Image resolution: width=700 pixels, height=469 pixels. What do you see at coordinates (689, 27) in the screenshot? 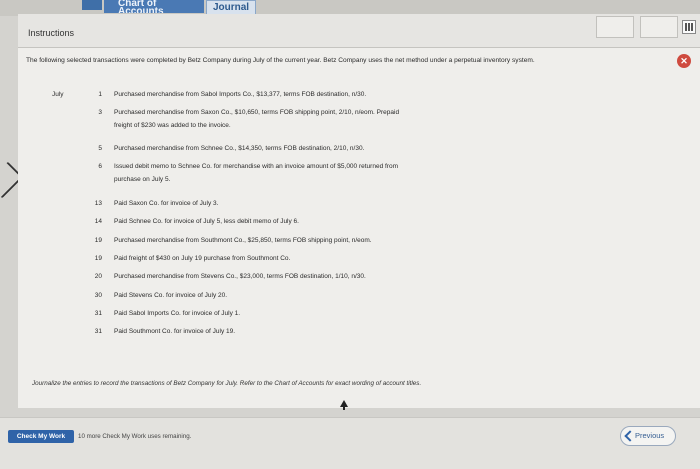
I see `grid-icon` at bounding box center [689, 27].